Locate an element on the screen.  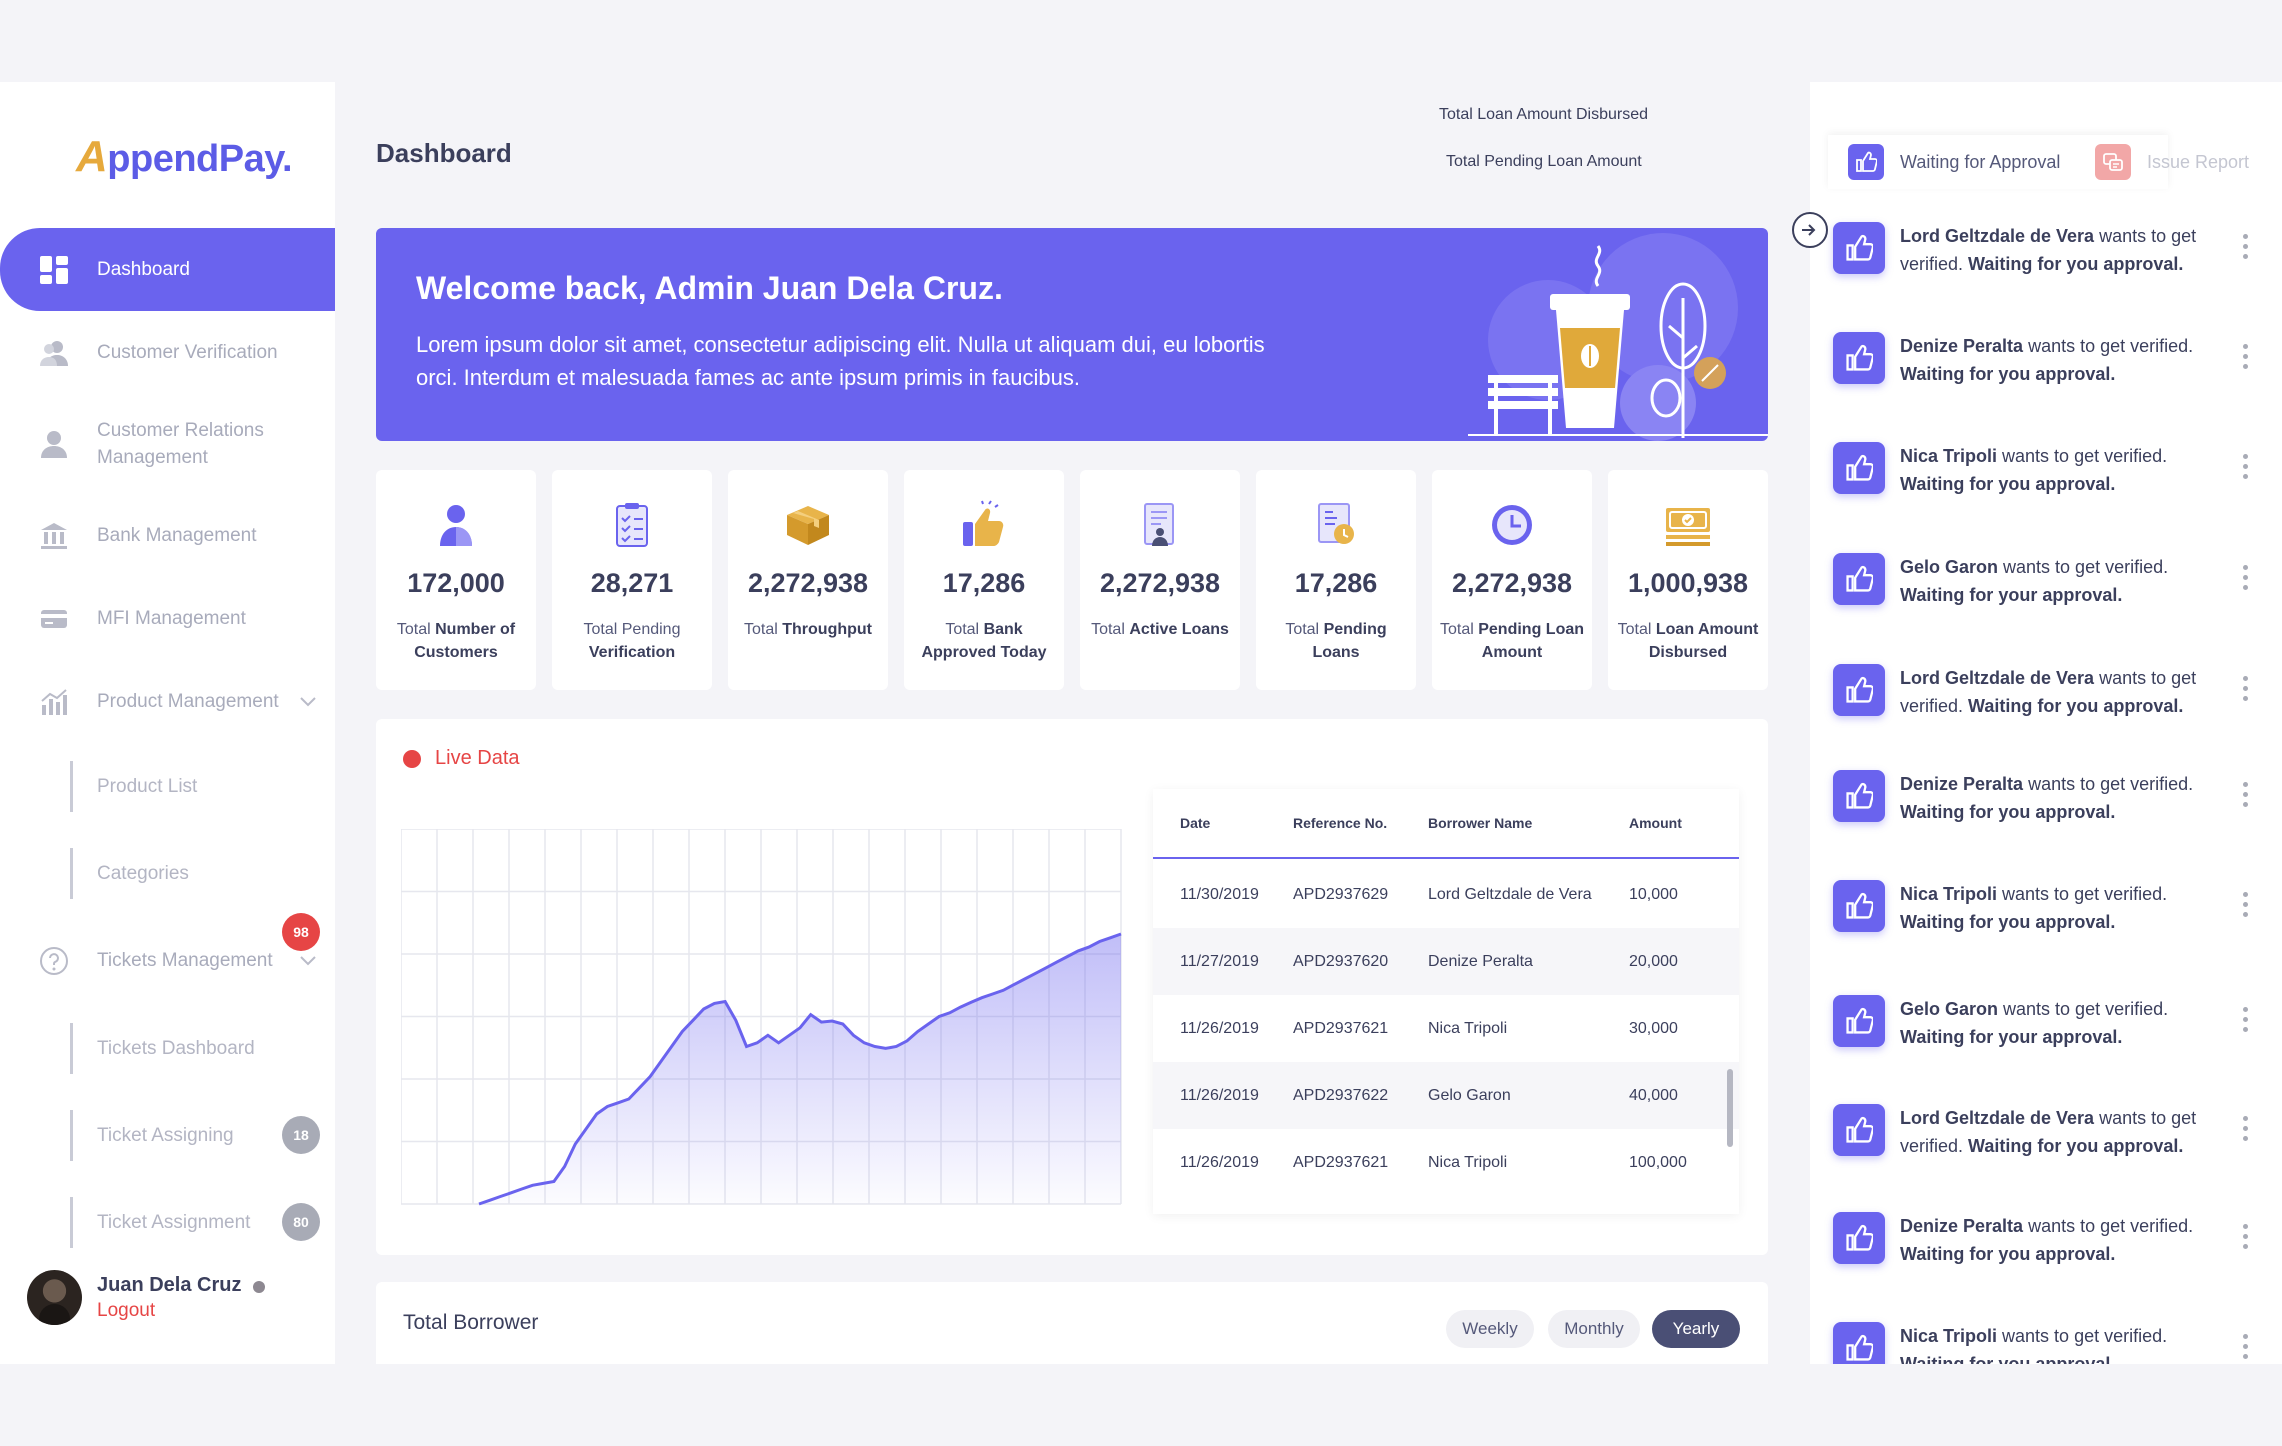
live-indicator-dot is located at coordinates (412, 758).